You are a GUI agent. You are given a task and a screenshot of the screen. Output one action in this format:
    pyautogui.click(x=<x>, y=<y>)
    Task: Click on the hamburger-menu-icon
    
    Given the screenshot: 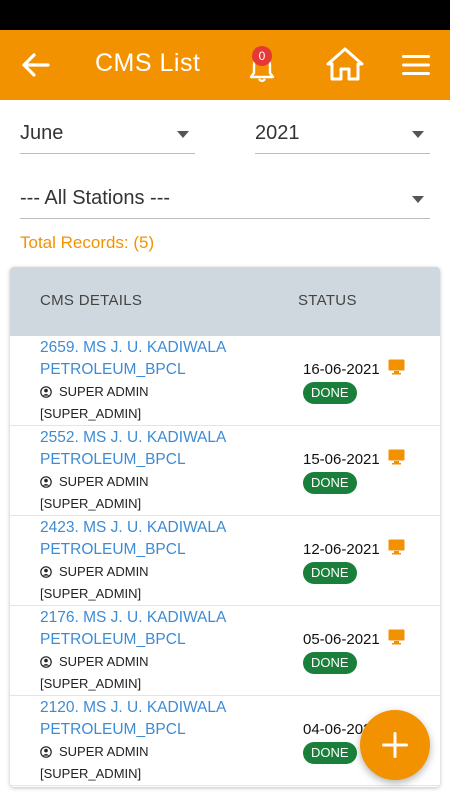 What is the action you would take?
    pyautogui.click(x=416, y=65)
    